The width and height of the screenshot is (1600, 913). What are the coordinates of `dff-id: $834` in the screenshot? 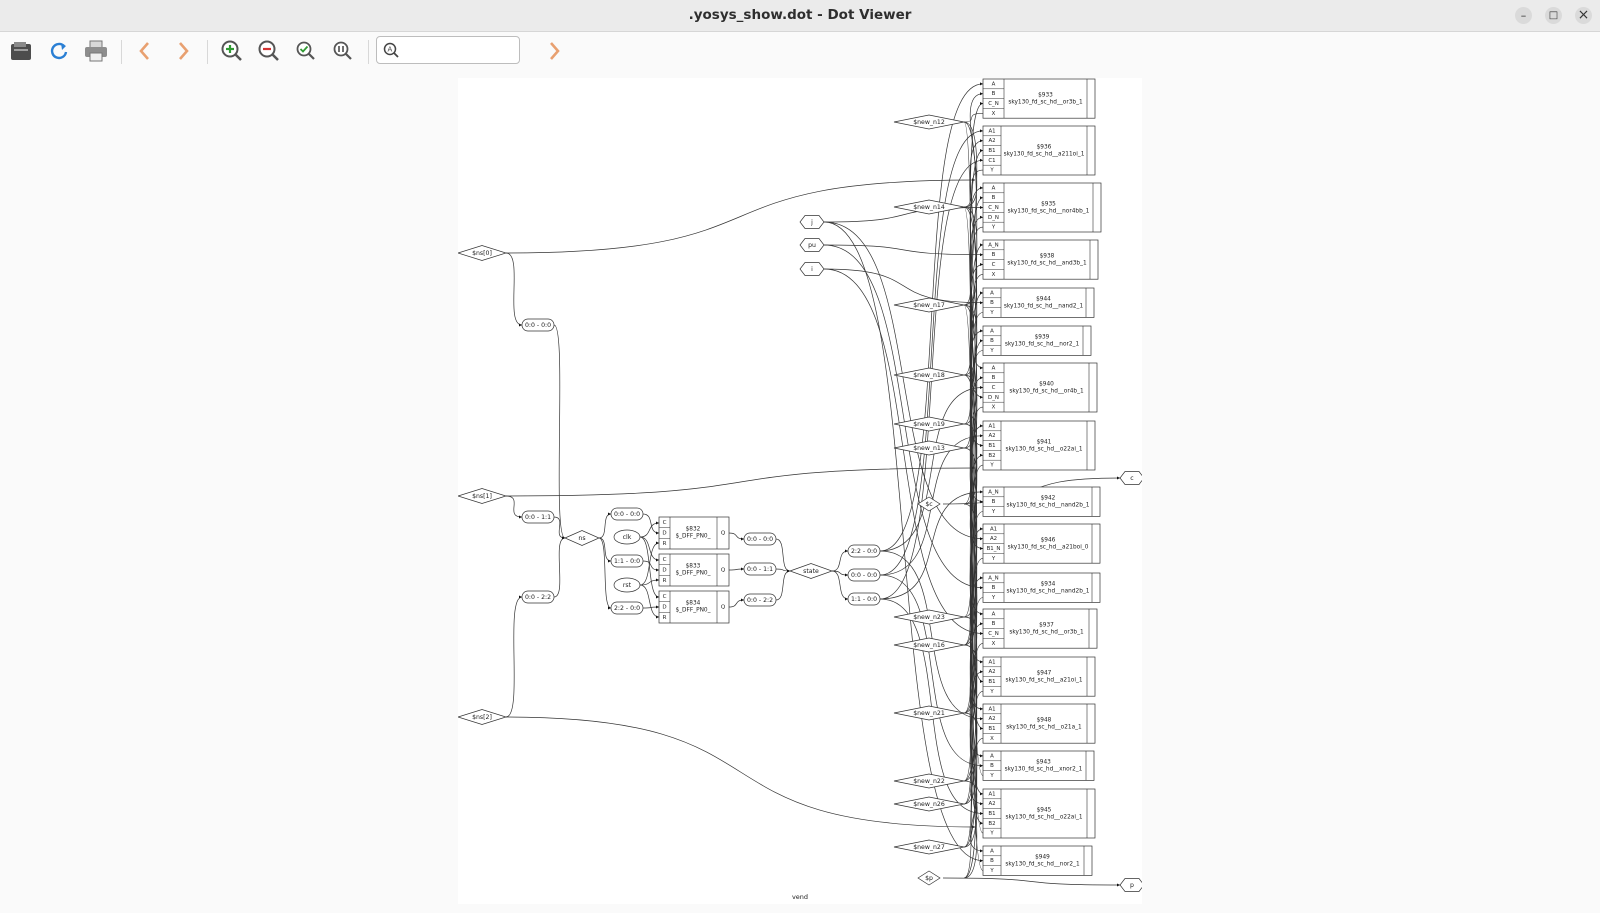 It's located at (693, 604).